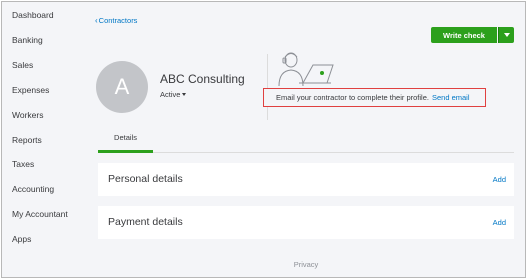  What do you see at coordinates (145, 179) in the screenshot?
I see `personal-details-title: Personal details` at bounding box center [145, 179].